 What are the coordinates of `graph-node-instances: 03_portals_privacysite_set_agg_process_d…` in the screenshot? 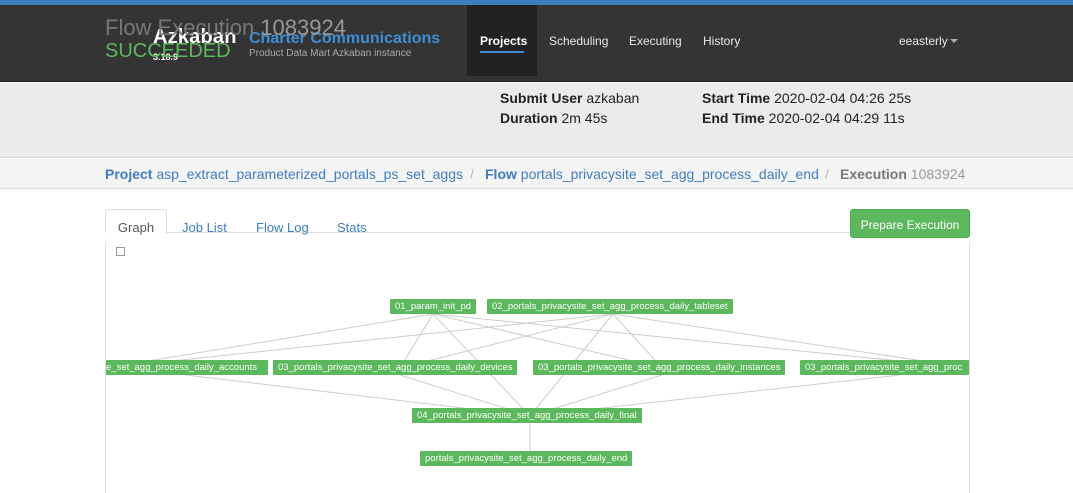 It's located at (659, 367).